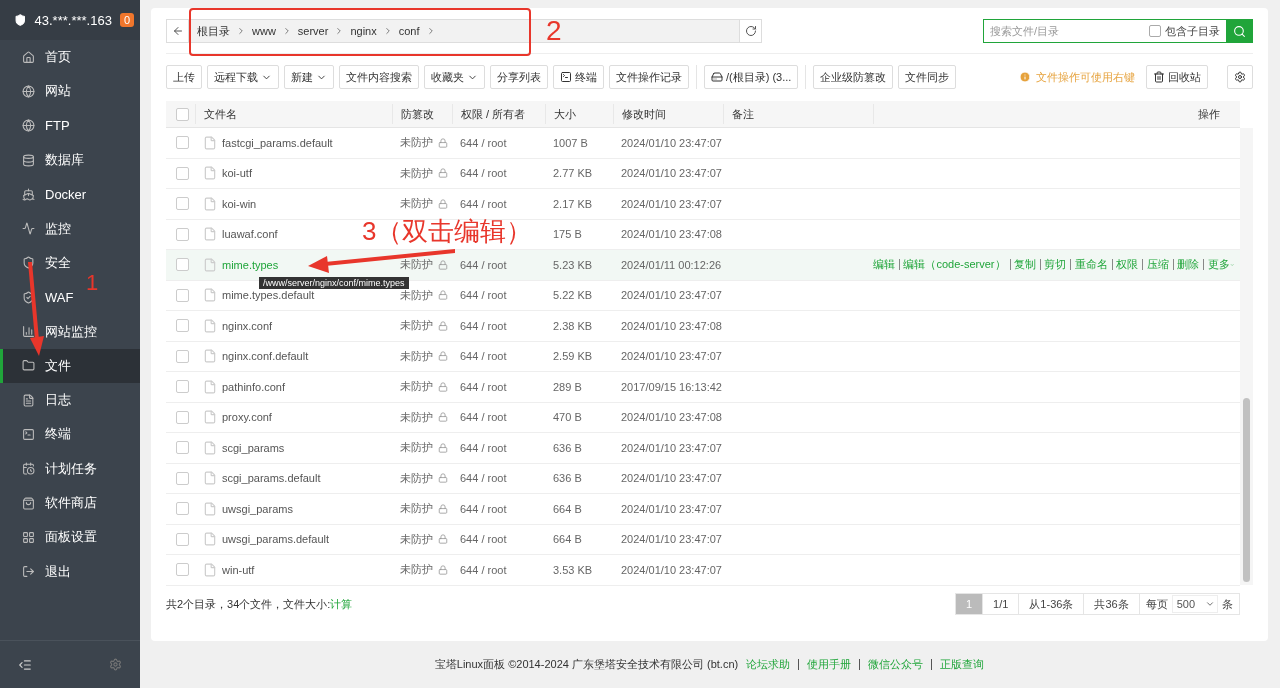  Describe the element at coordinates (1246, 356) in the screenshot. I see `scrollbar` at that location.